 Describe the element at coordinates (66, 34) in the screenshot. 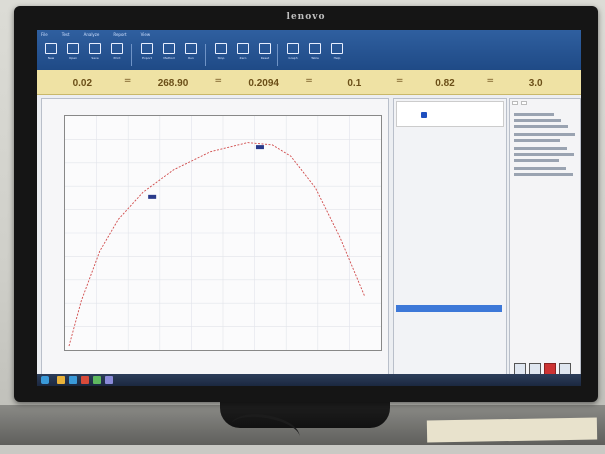

I see `ribbon-tab: Test` at that location.